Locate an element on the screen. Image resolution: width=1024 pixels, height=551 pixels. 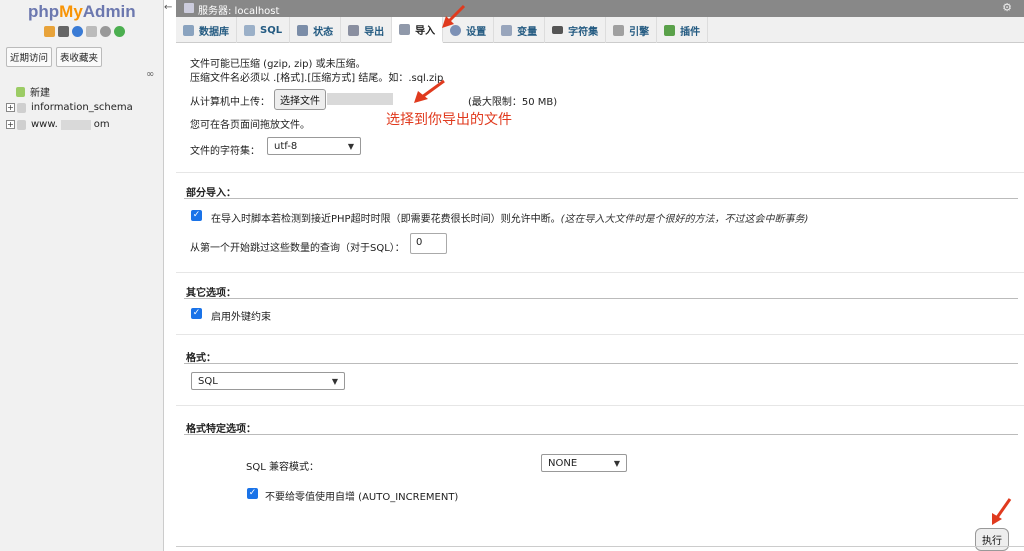
import-icon is located at coordinates (405, 29).